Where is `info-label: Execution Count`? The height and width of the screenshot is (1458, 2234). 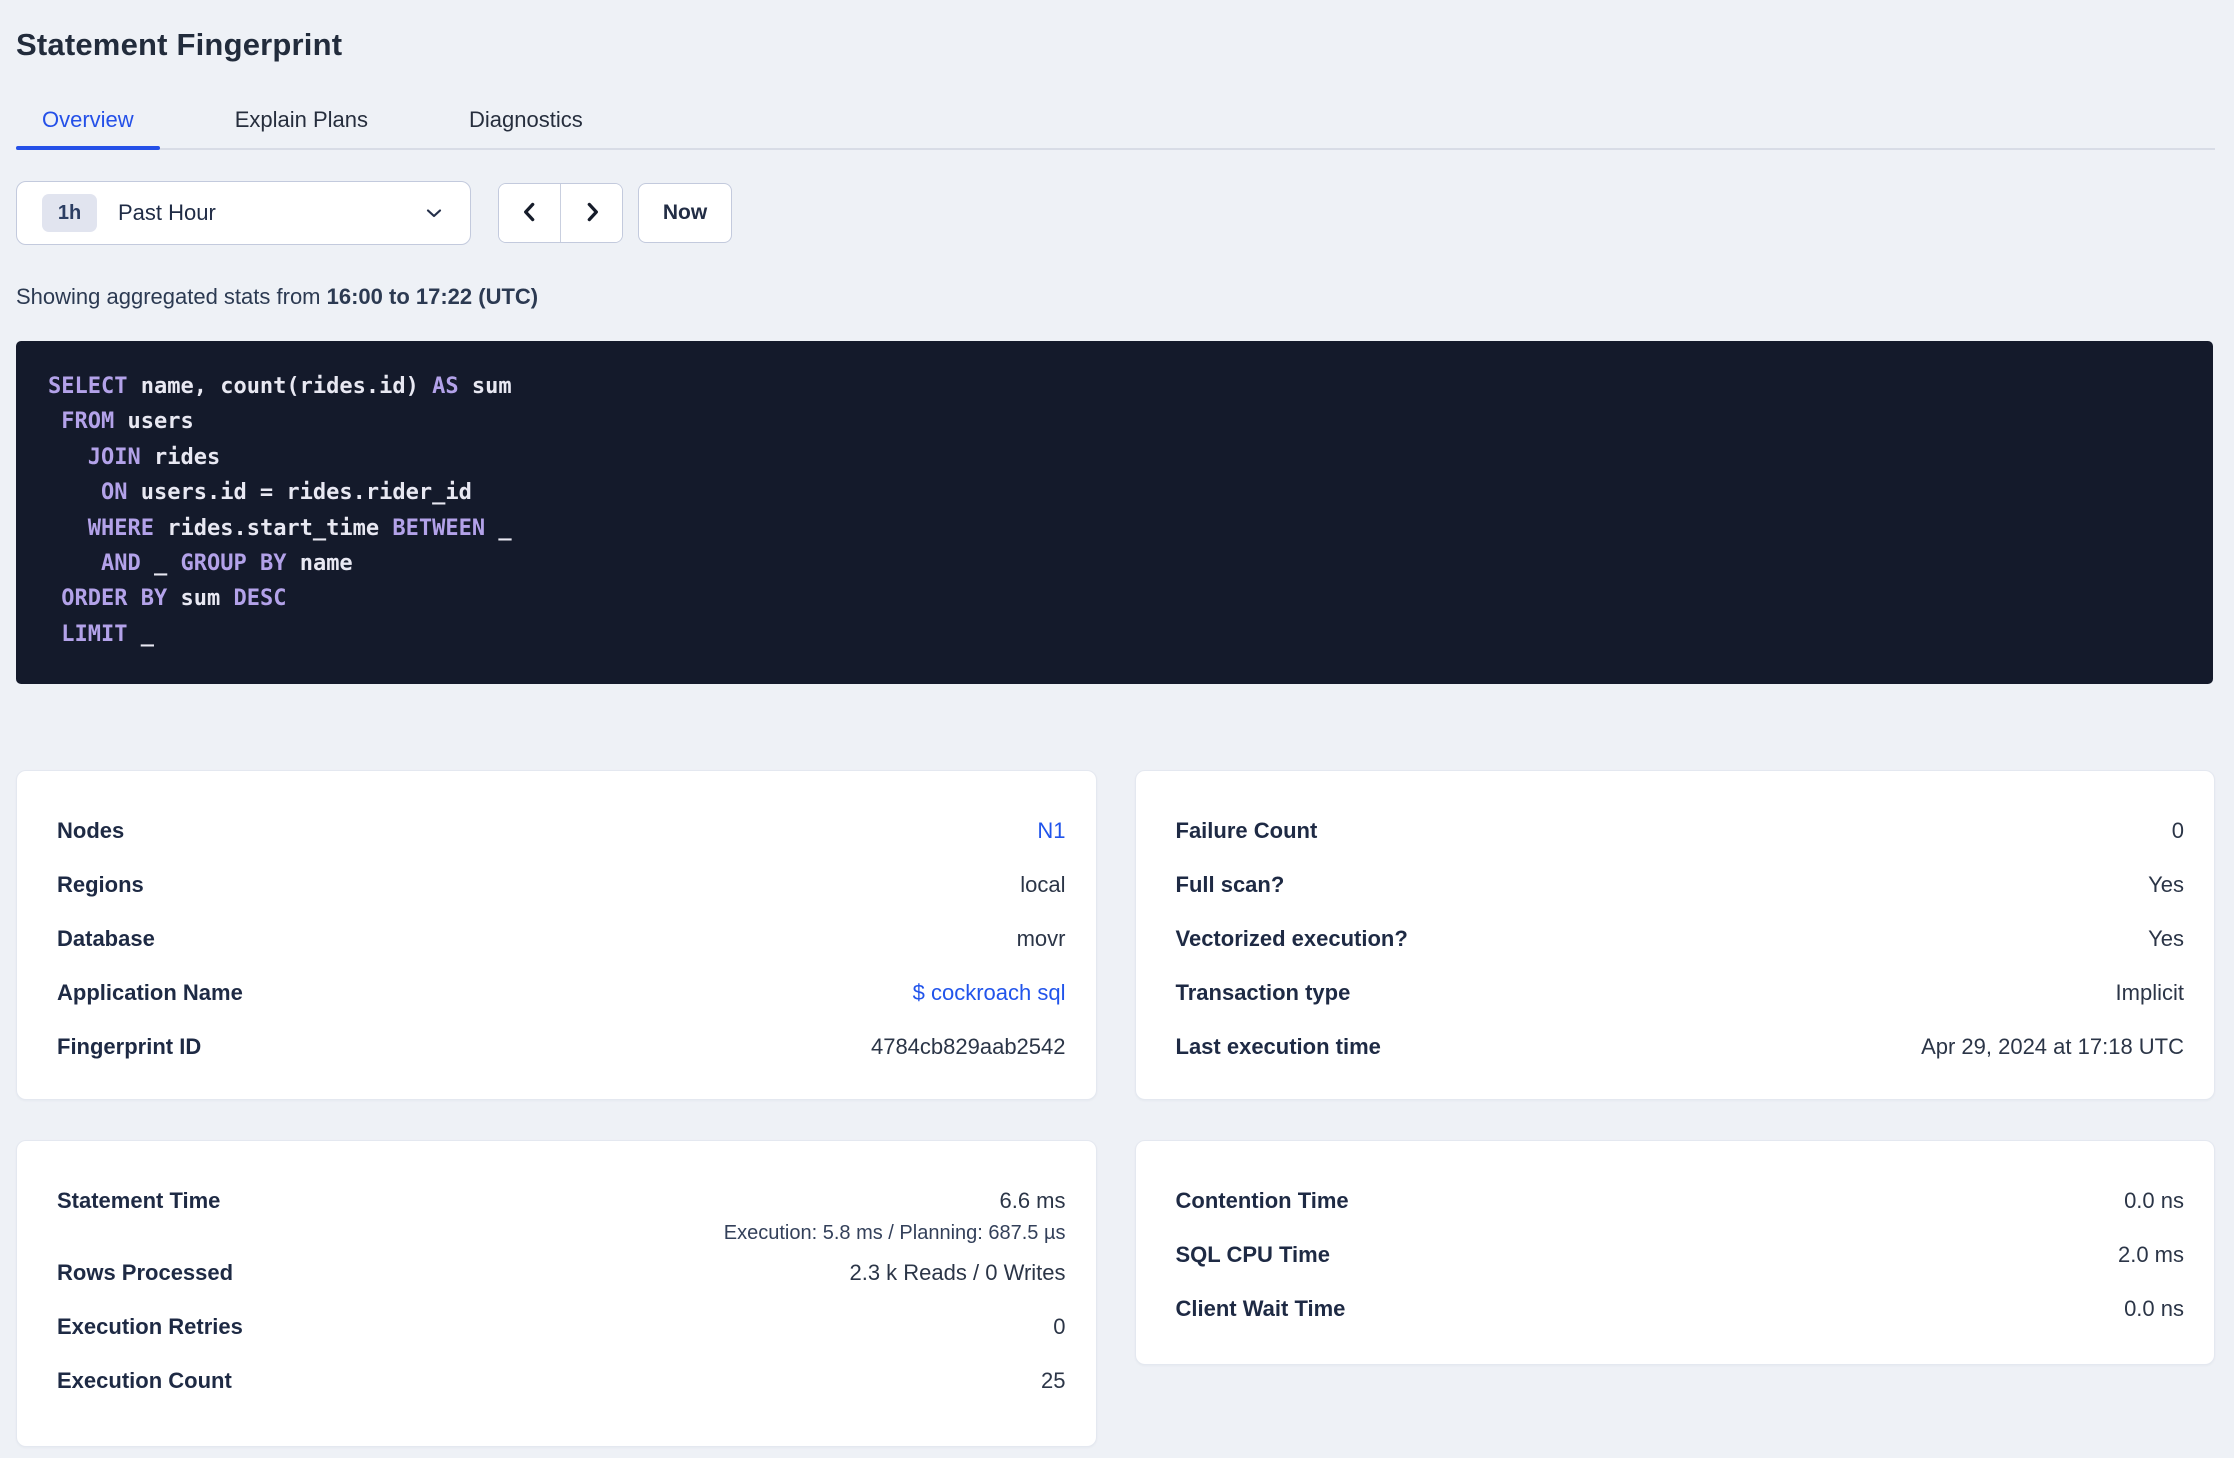
info-label: Execution Count is located at coordinates (144, 1381).